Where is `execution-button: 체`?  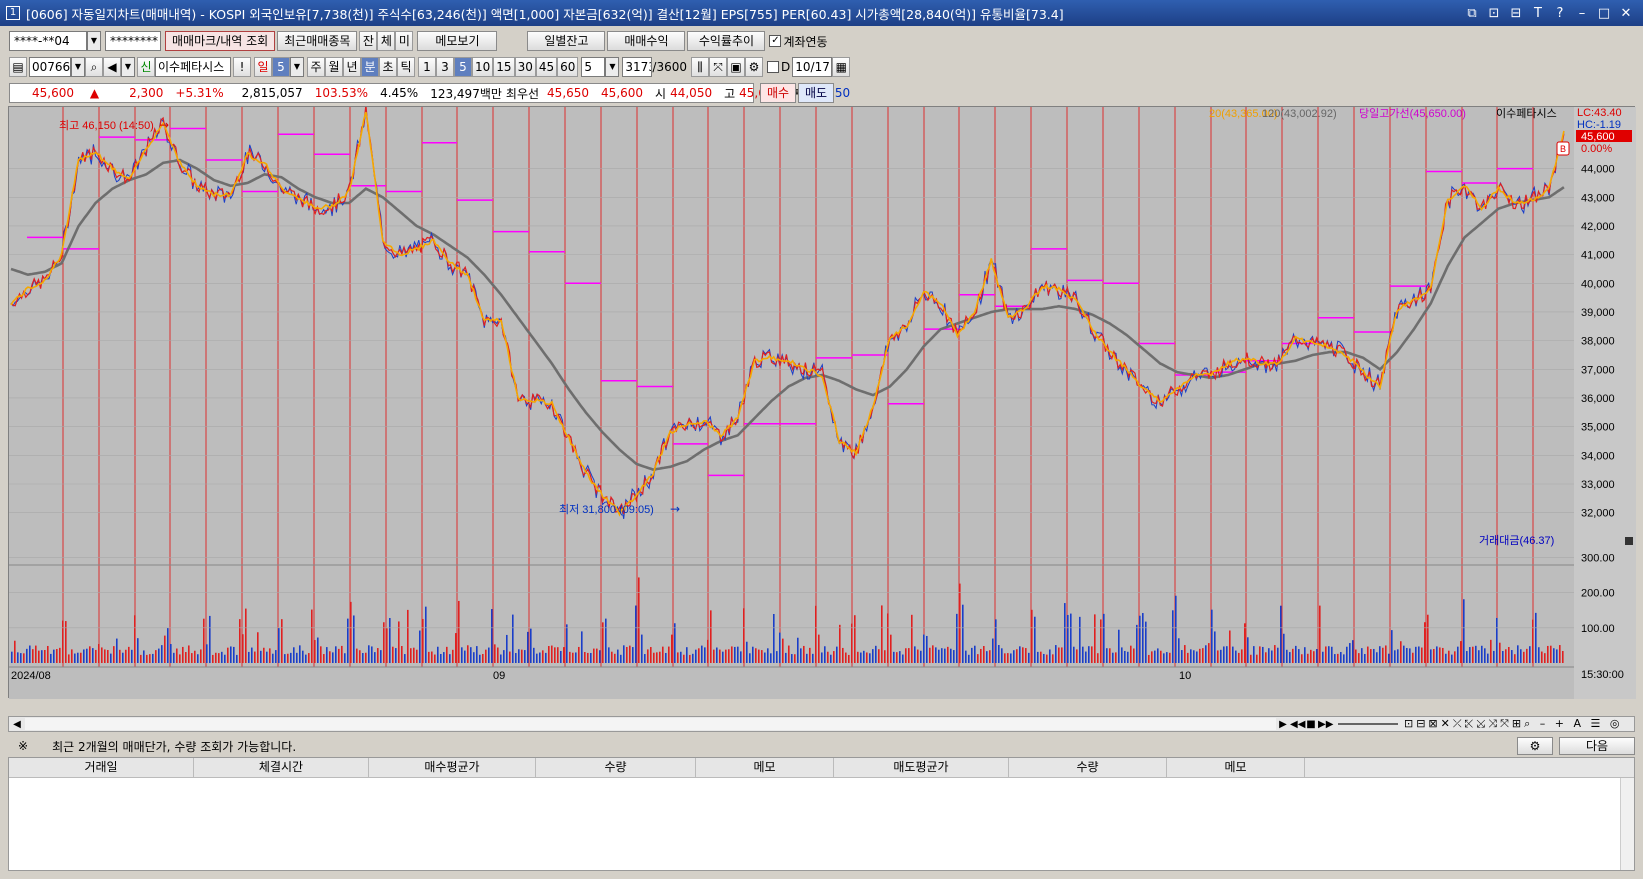
execution-button: 체 is located at coordinates (386, 41).